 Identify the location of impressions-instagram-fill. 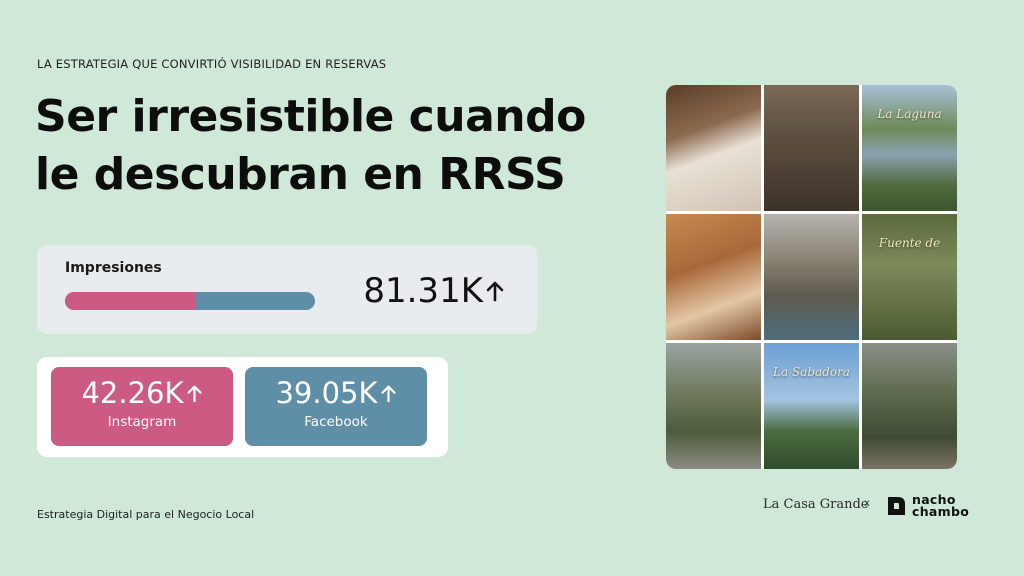
(130, 301).